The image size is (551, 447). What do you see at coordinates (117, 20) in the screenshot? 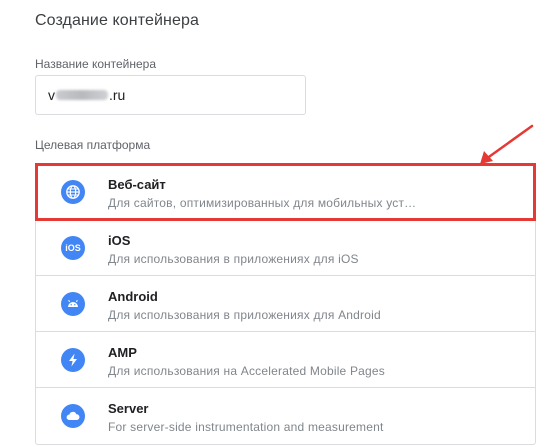
I see `page-title: Создание контейнера` at bounding box center [117, 20].